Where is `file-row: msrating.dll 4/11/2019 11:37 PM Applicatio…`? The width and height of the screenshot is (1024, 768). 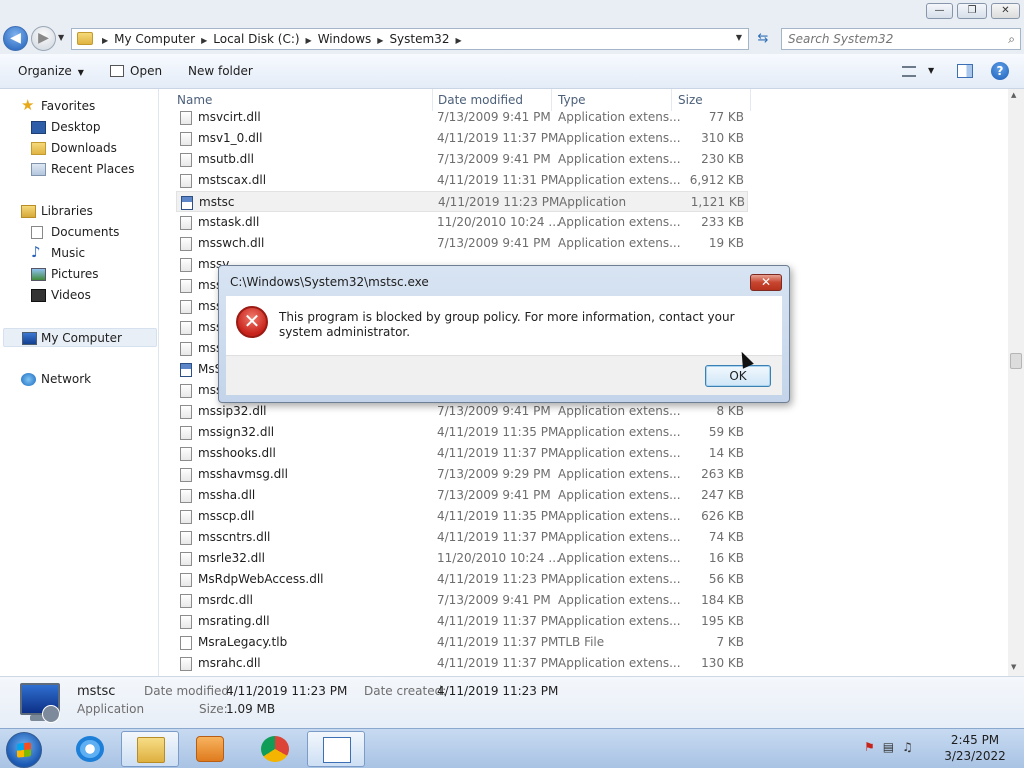
file-row: msrating.dll 4/11/2019 11:37 PM Applicatio… is located at coordinates (462, 621).